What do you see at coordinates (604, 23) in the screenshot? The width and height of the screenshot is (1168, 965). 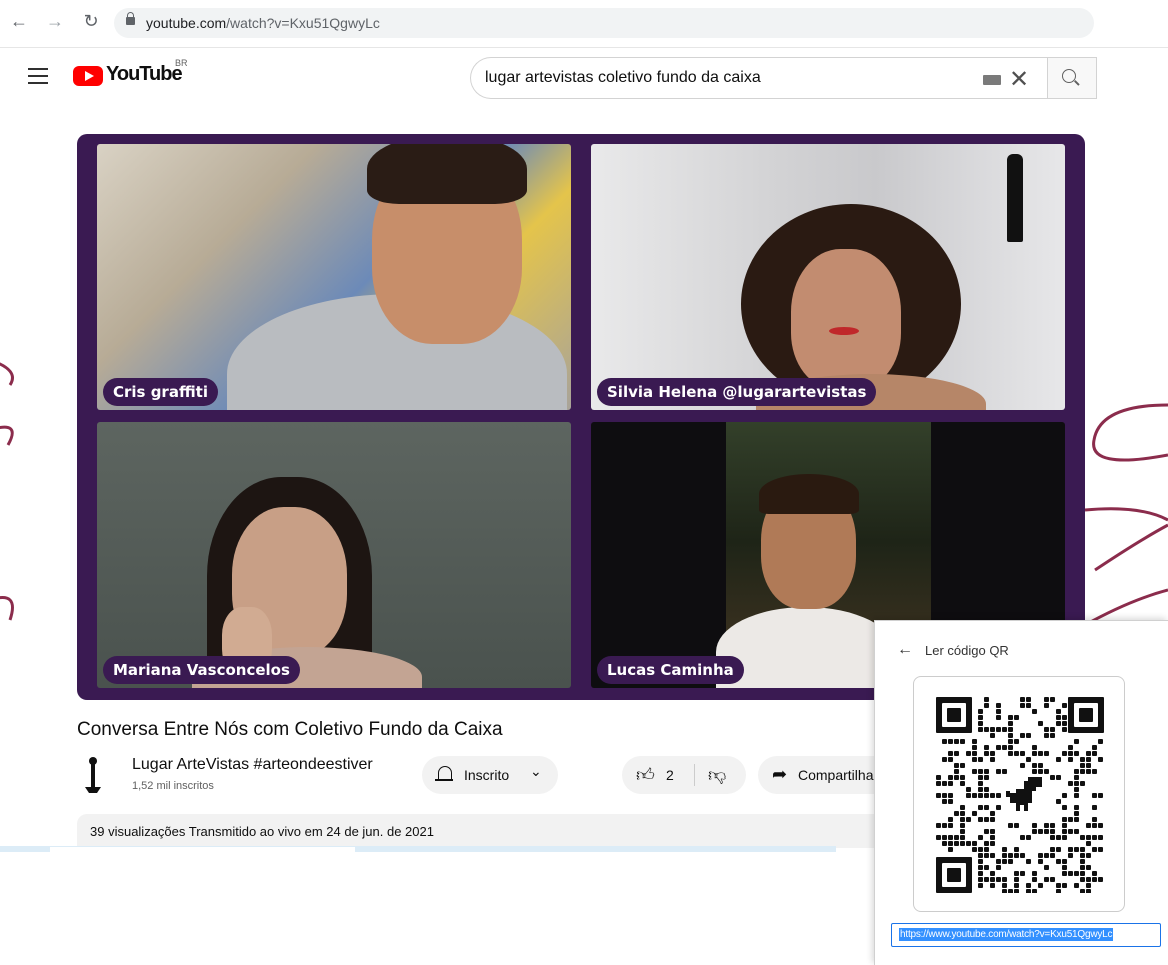 I see `address-bar: youtube.com/watch?v=Kxu51QgwyLc` at bounding box center [604, 23].